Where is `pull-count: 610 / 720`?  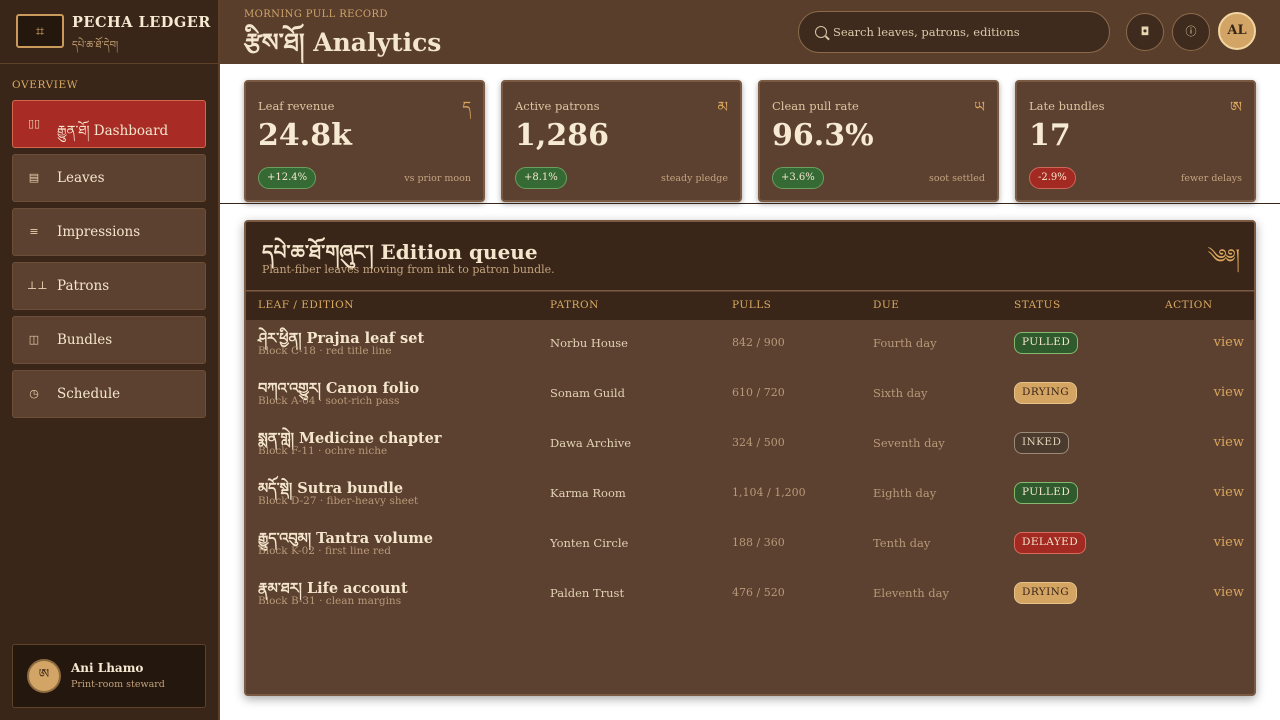
pull-count: 610 / 720 is located at coordinates (758, 392).